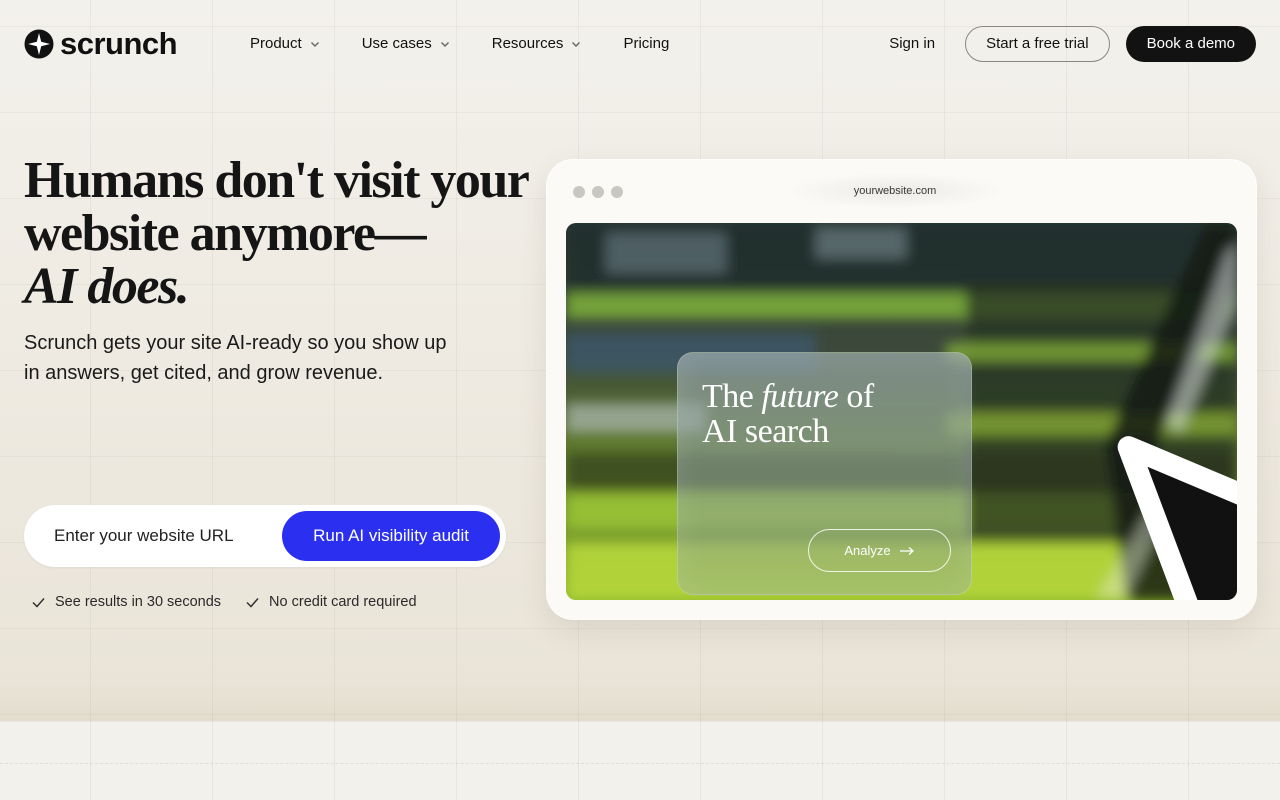 The height and width of the screenshot is (800, 1280). Describe the element at coordinates (168, 536) in the screenshot. I see `website-url-input` at that location.